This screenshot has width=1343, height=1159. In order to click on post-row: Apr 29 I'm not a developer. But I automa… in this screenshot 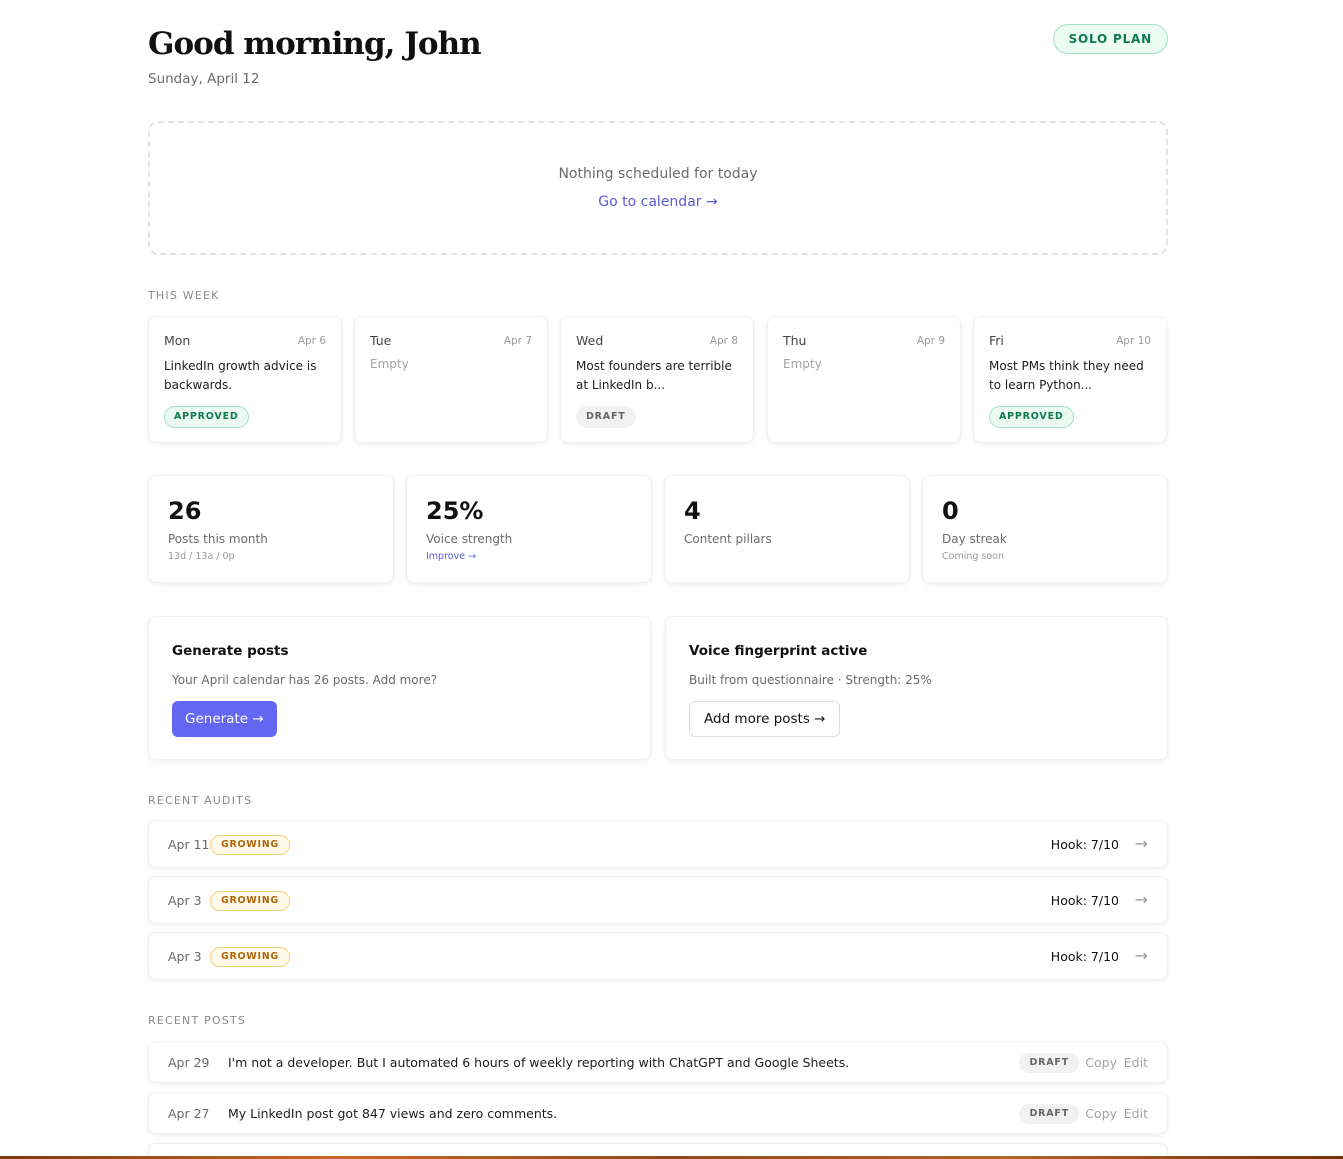, I will do `click(658, 1062)`.